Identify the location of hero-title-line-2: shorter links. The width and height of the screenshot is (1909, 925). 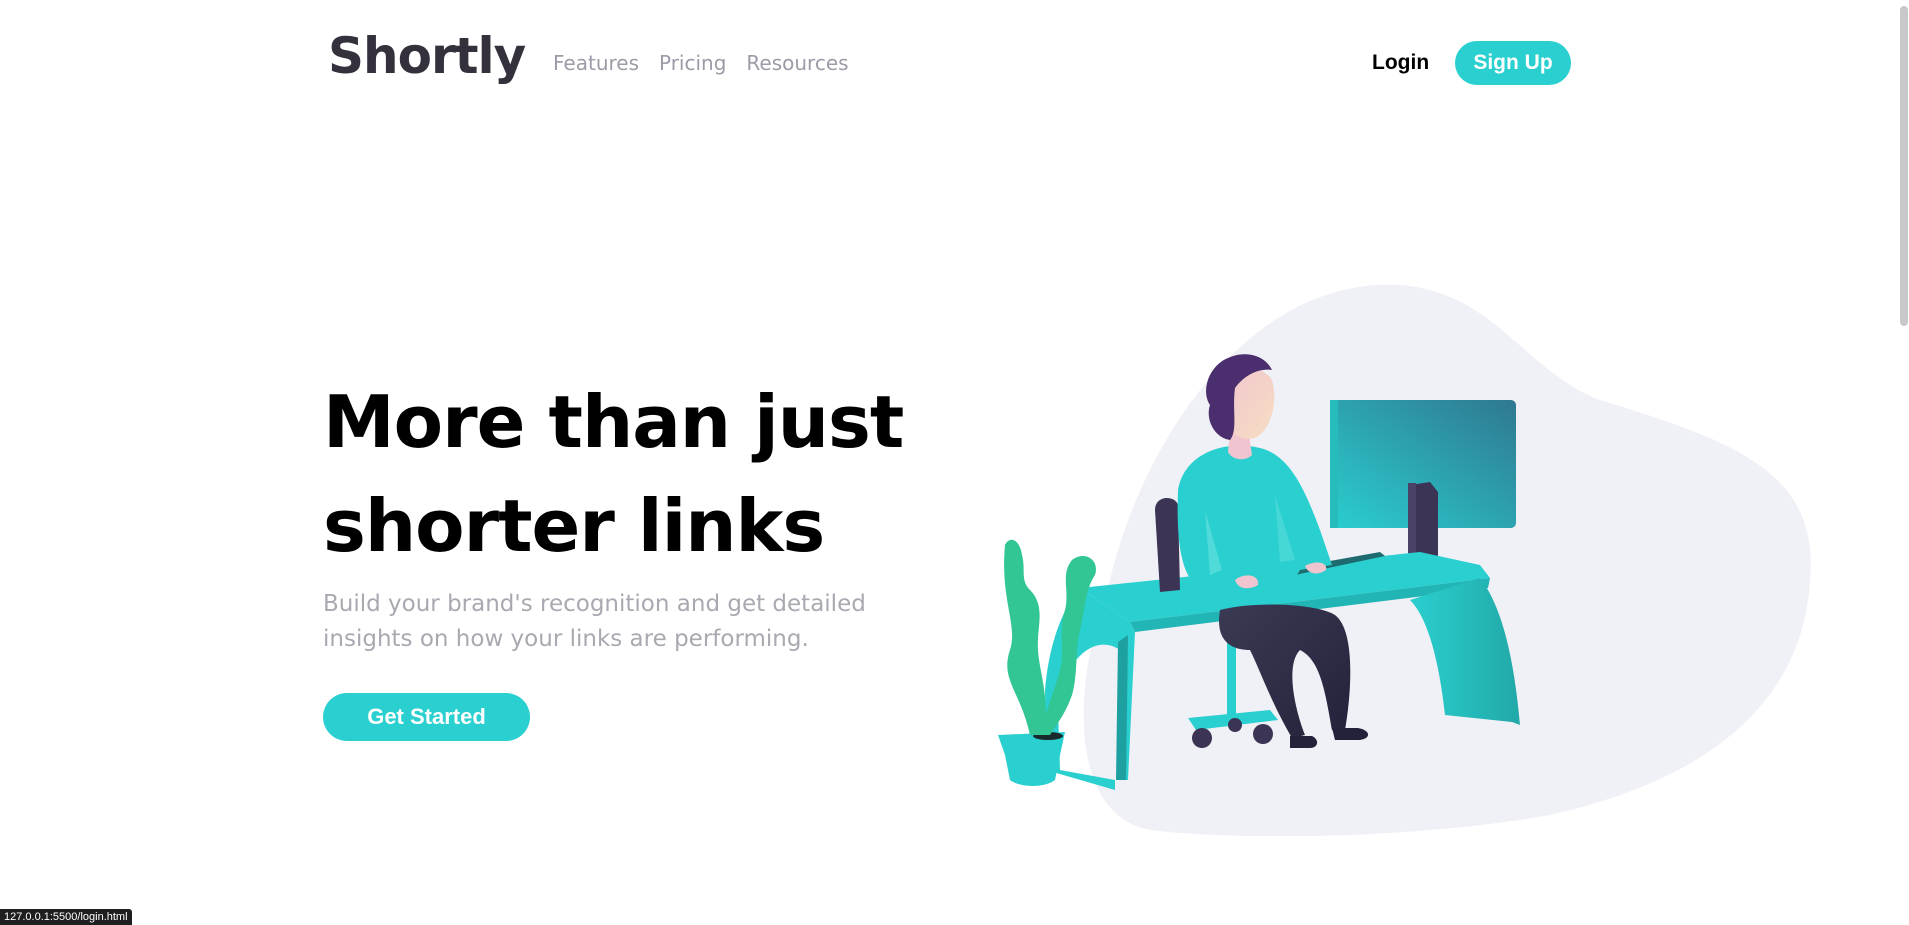
(574, 526).